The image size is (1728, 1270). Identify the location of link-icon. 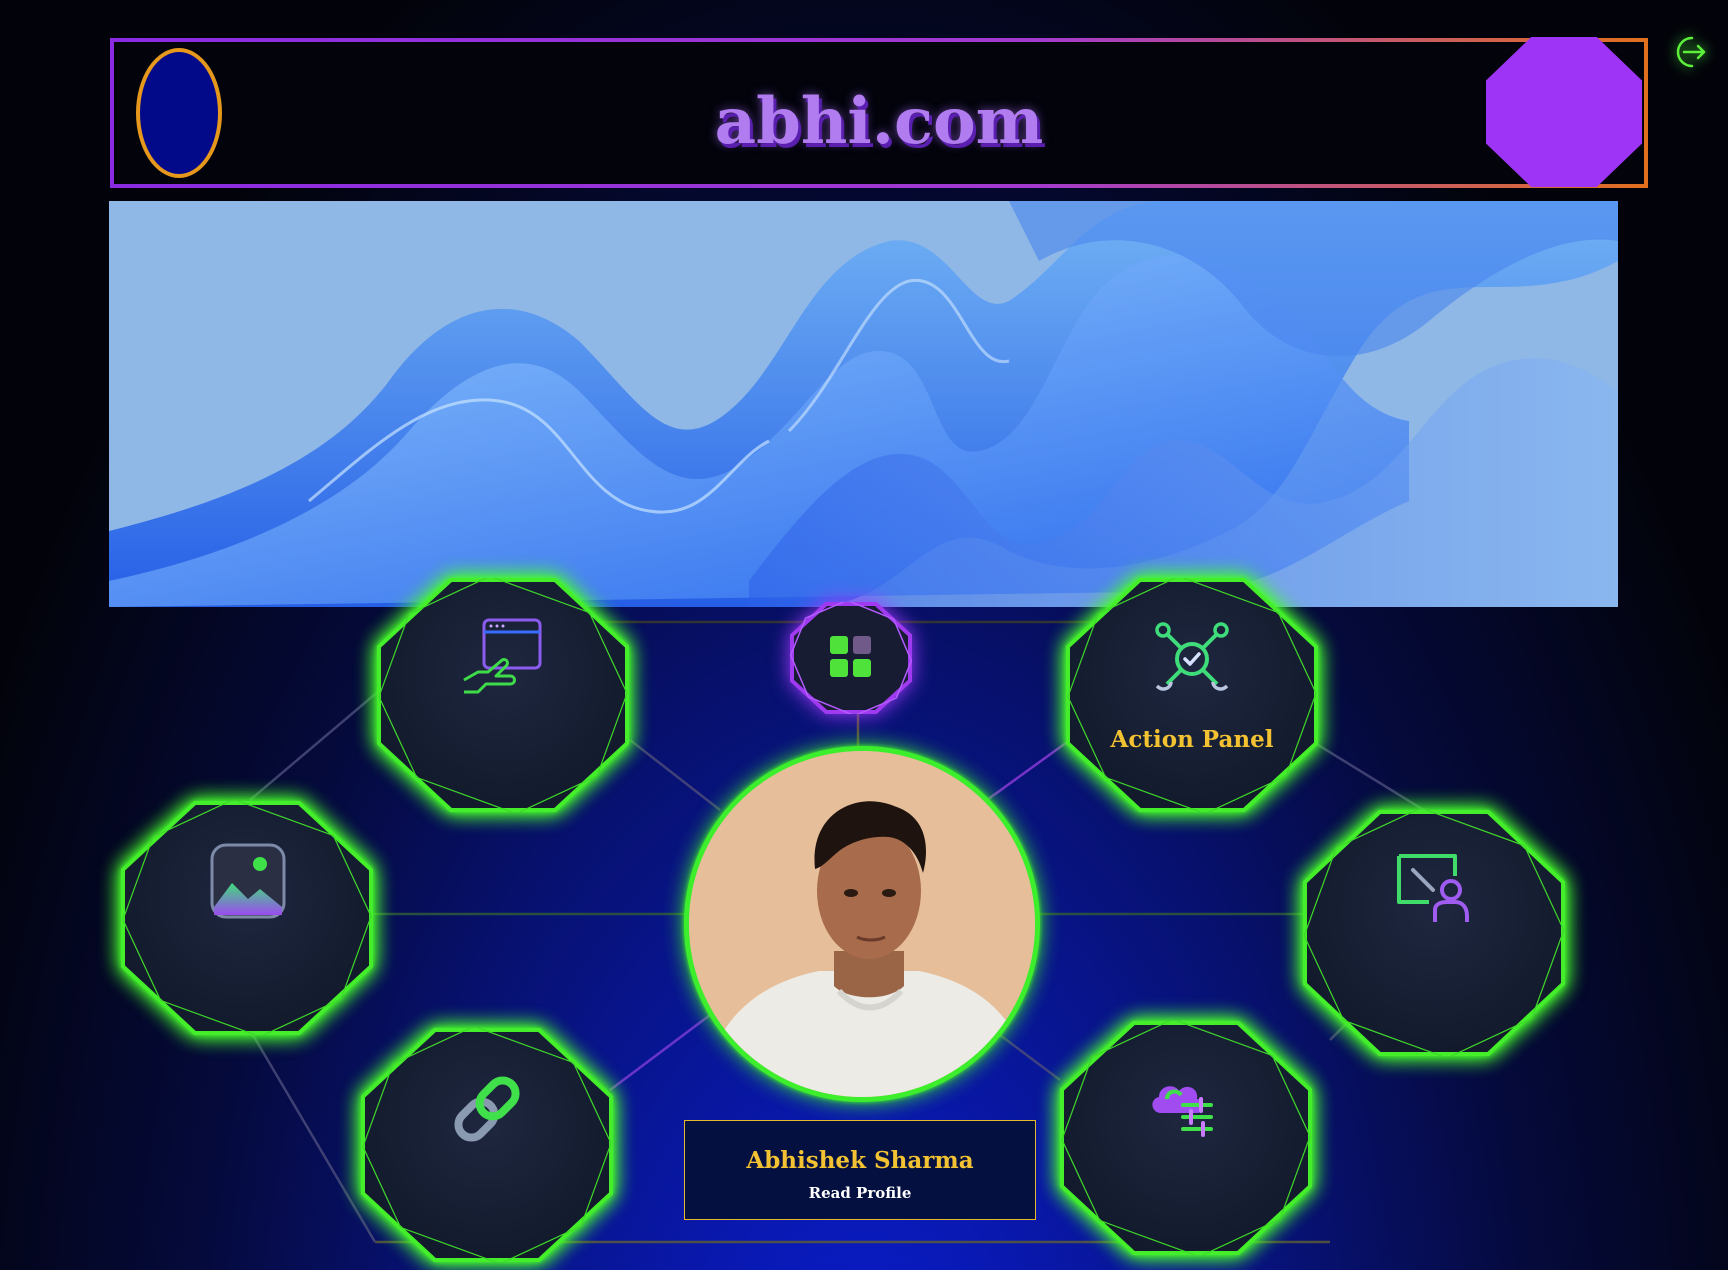
(487, 1109).